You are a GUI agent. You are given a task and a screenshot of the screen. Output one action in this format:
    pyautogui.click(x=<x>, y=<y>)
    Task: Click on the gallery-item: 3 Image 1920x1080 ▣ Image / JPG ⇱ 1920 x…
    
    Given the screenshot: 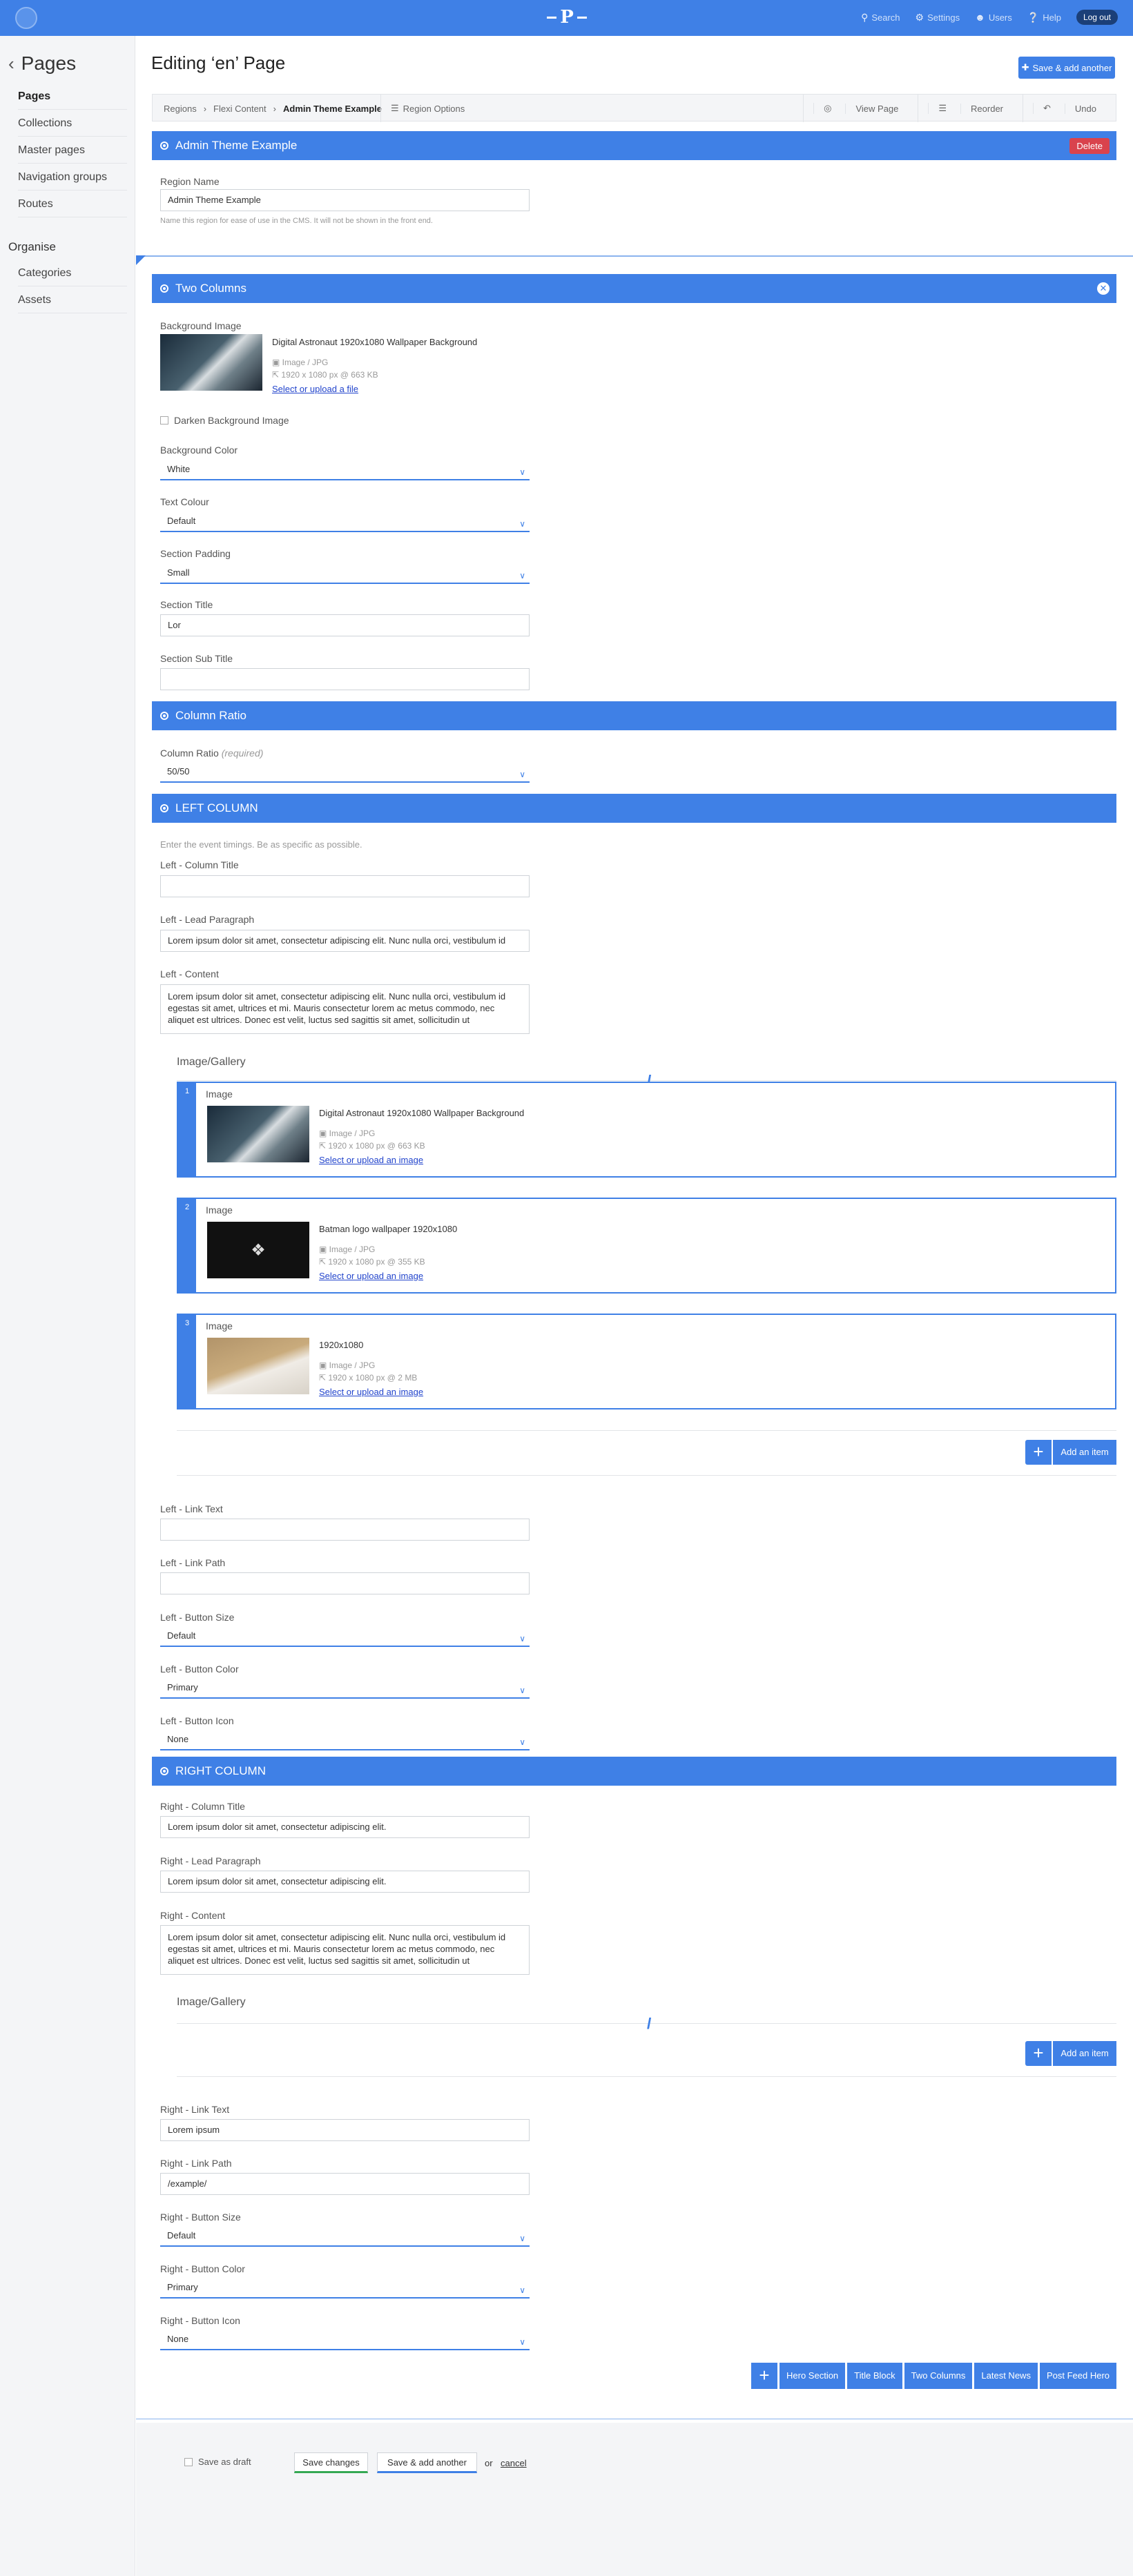 What is the action you would take?
    pyautogui.click(x=646, y=1361)
    